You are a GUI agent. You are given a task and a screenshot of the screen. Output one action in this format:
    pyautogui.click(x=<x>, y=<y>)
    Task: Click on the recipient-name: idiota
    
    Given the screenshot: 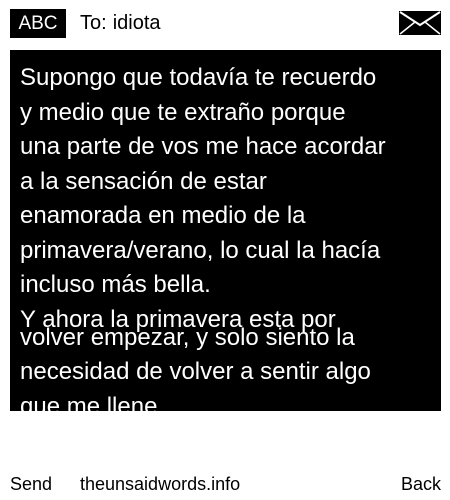 What is the action you would take?
    pyautogui.click(x=136, y=23)
    